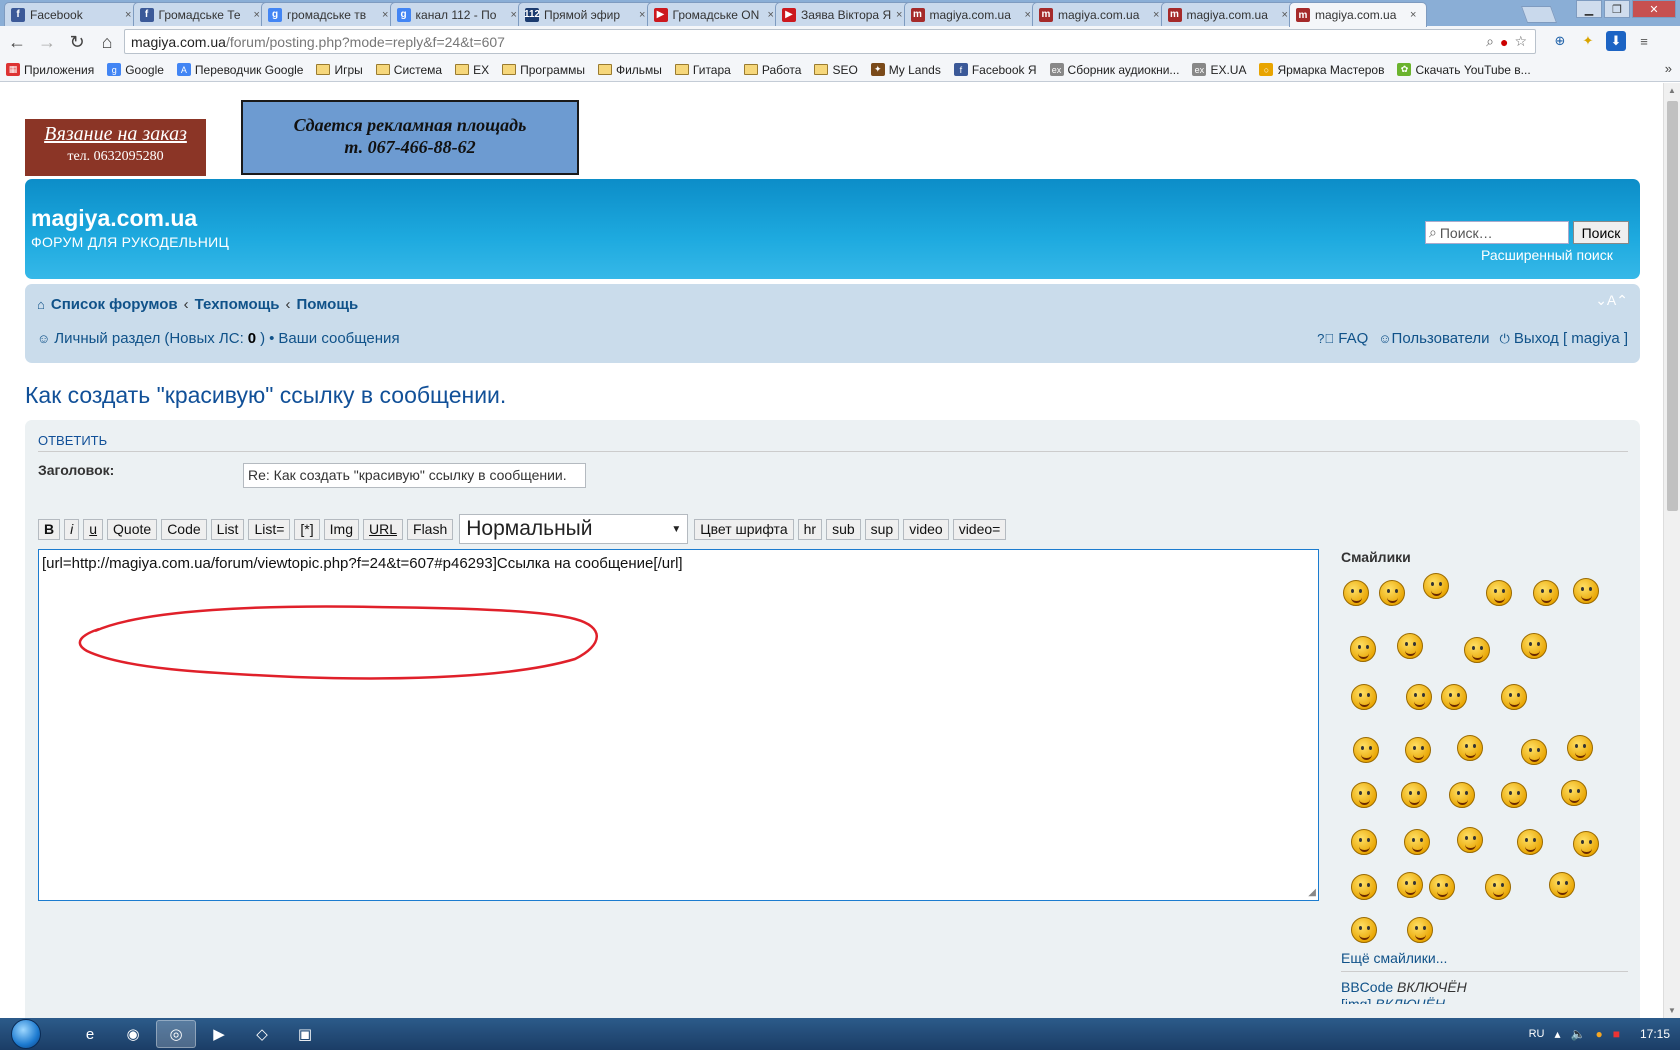 This screenshot has width=1680, height=1050. What do you see at coordinates (574, 529) in the screenshot?
I see `font-size-select: Нормальный ▼` at bounding box center [574, 529].